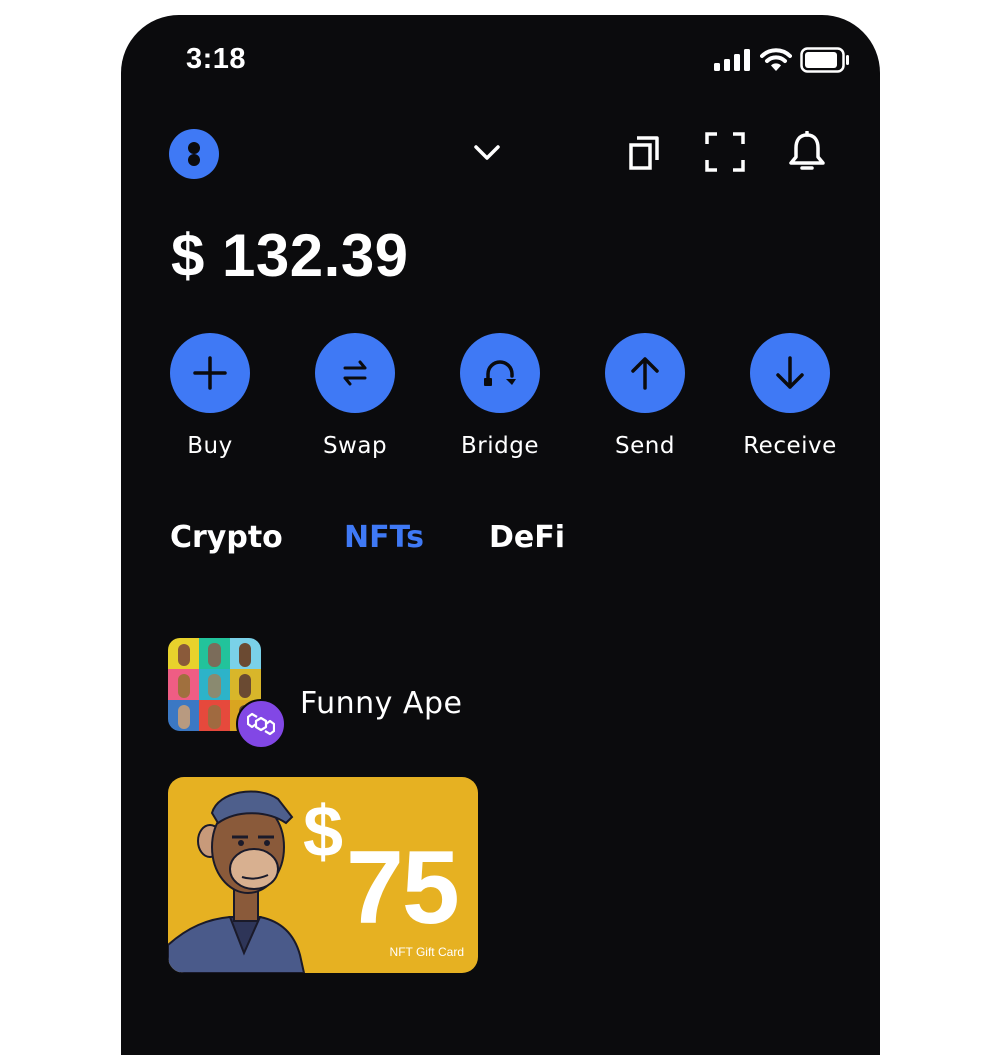 This screenshot has width=1000, height=1055. I want to click on status-icons, so click(782, 60).